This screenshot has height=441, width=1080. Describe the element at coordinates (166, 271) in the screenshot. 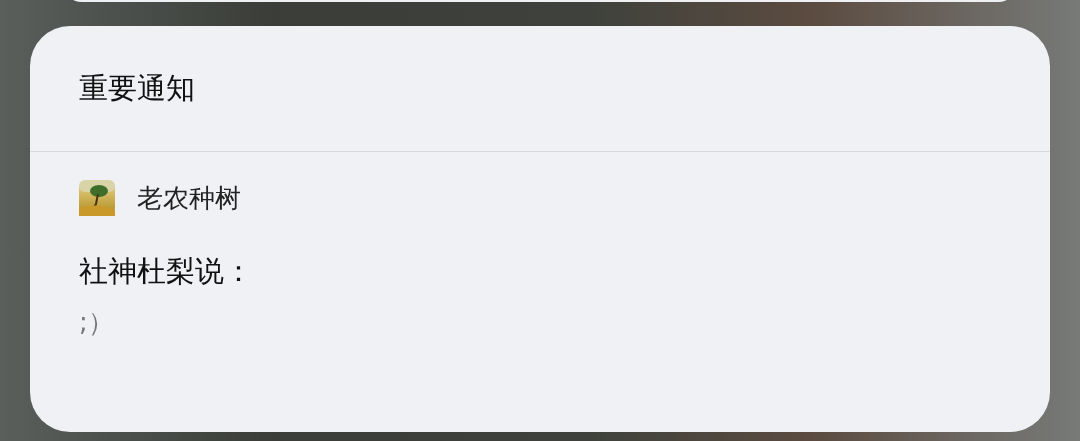

I see `notification-sender: 社神杜梨说：` at that location.